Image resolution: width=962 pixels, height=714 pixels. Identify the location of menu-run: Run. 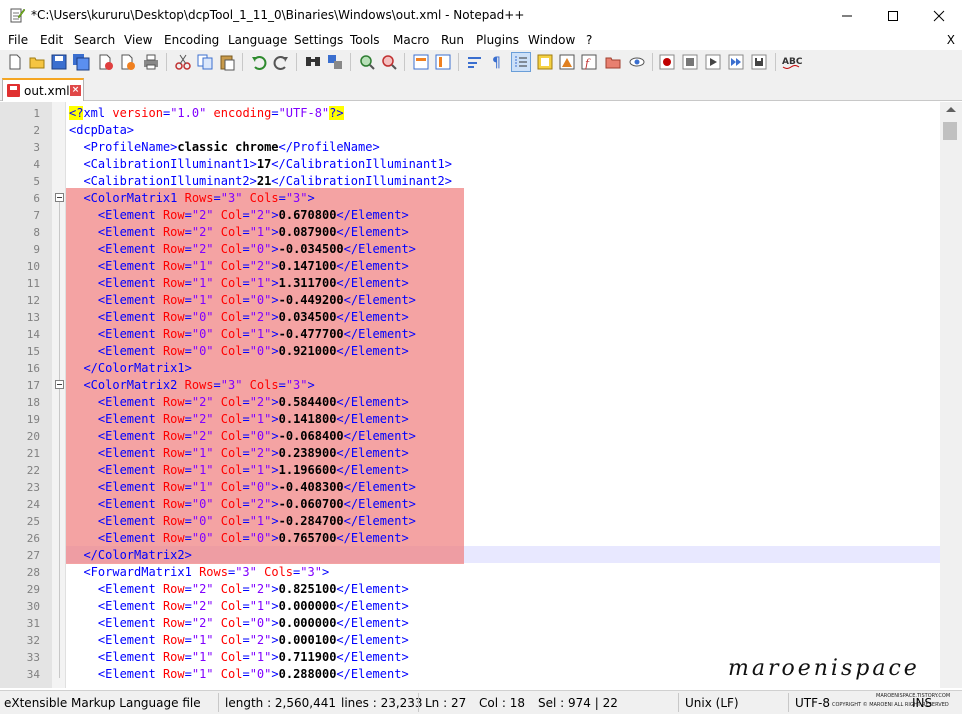
(452, 40).